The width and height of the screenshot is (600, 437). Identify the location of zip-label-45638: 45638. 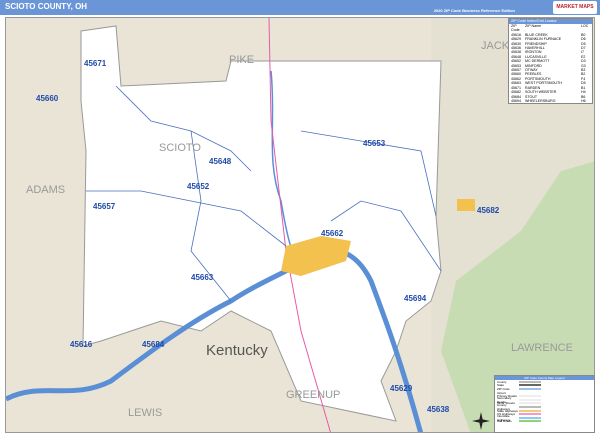
(438, 409).